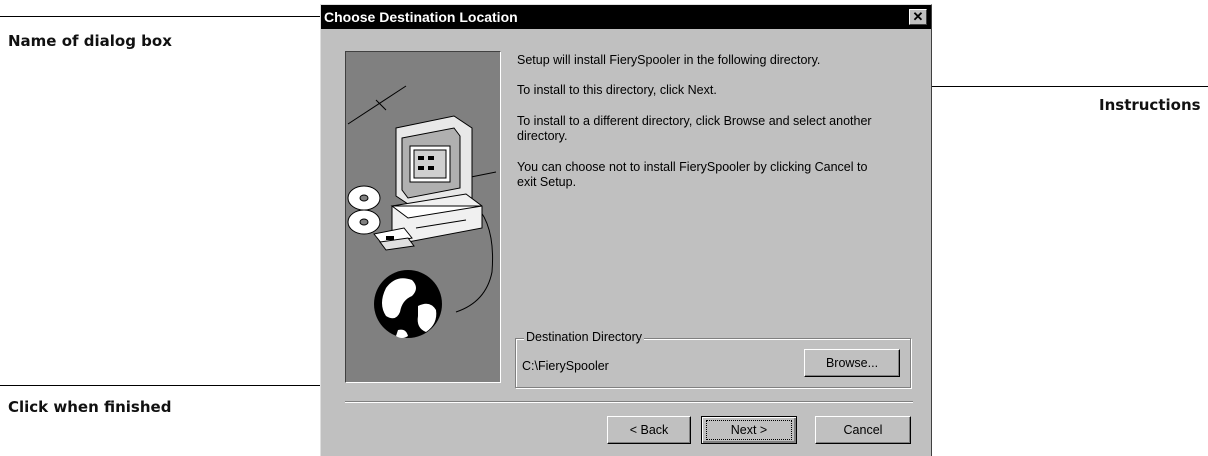 Image resolution: width=1208 pixels, height=456 pixels. Describe the element at coordinates (542, 136) in the screenshot. I see `instruction-line-4: directory.` at that location.